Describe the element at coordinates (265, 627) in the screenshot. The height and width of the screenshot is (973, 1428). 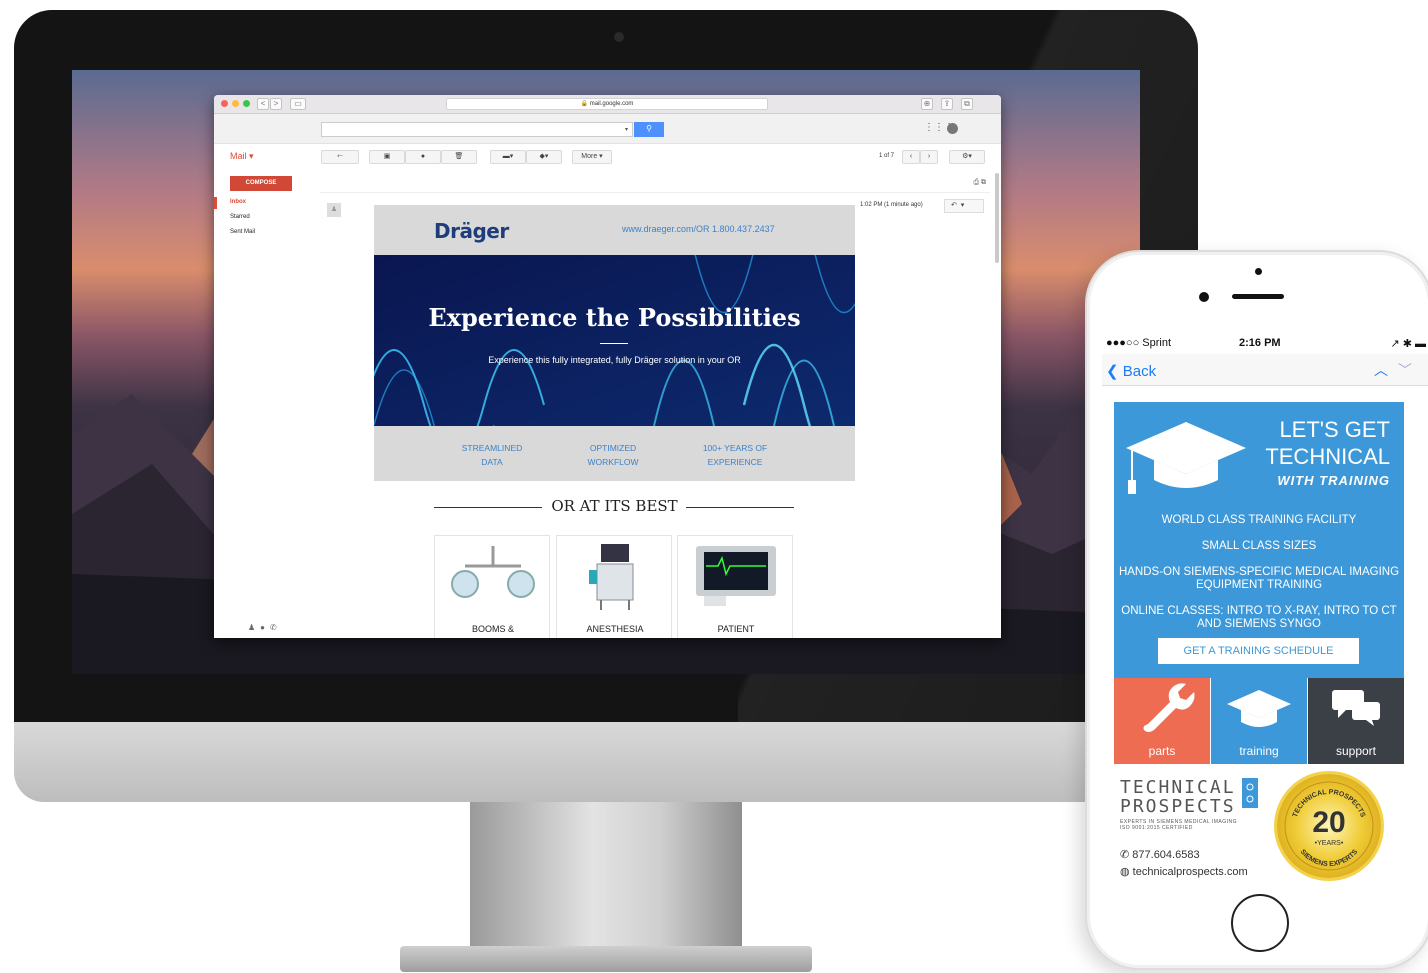
I see `hangouts-icon: ●` at that location.